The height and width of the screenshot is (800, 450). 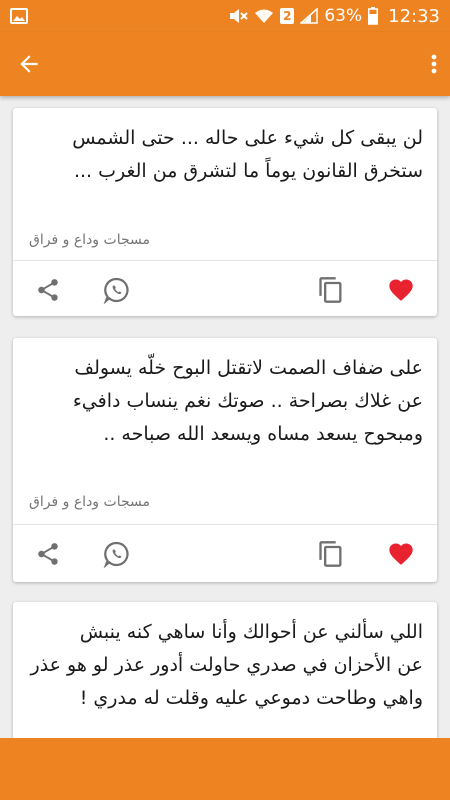 I want to click on bottom-bar, so click(x=225, y=769).